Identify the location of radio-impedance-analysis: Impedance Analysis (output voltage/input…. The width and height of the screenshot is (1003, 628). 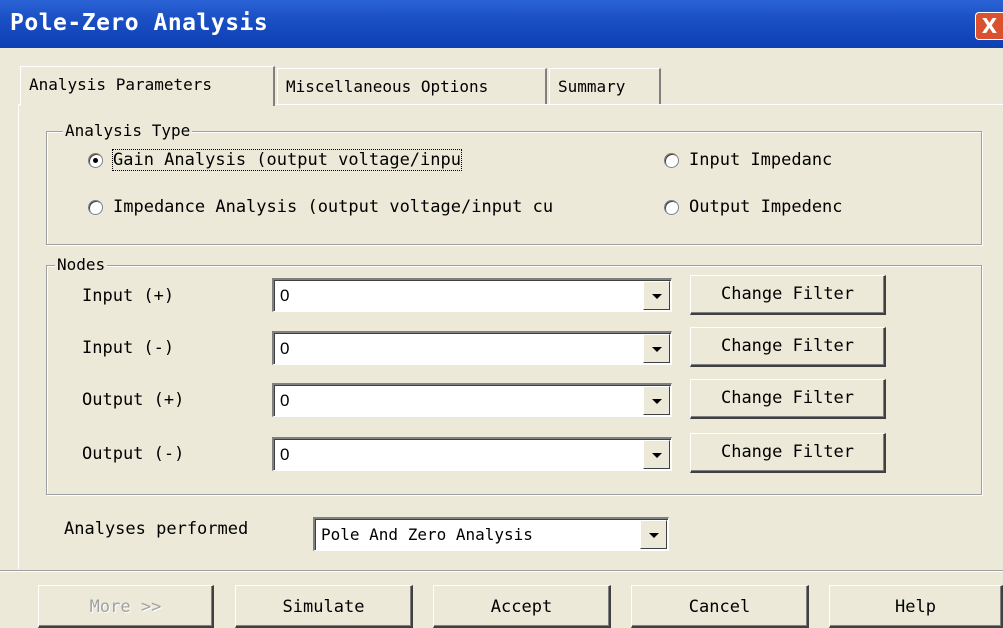
(374, 207).